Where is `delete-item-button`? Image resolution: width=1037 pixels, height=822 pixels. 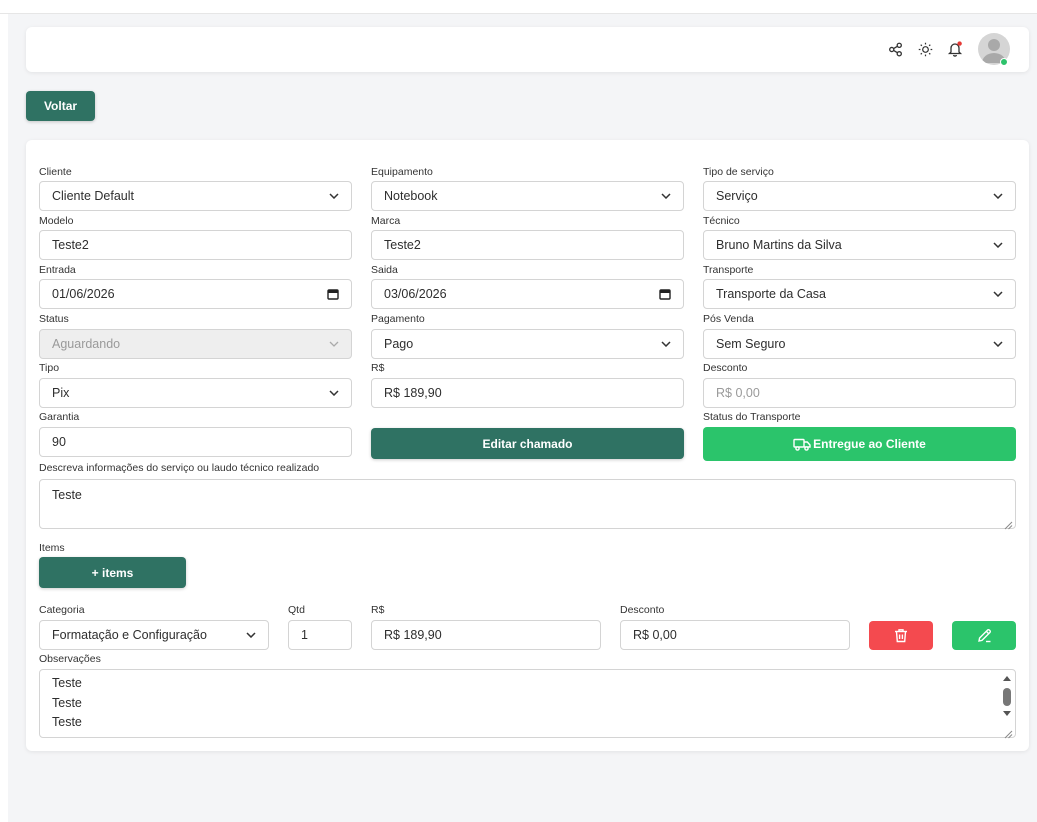 delete-item-button is located at coordinates (901, 635).